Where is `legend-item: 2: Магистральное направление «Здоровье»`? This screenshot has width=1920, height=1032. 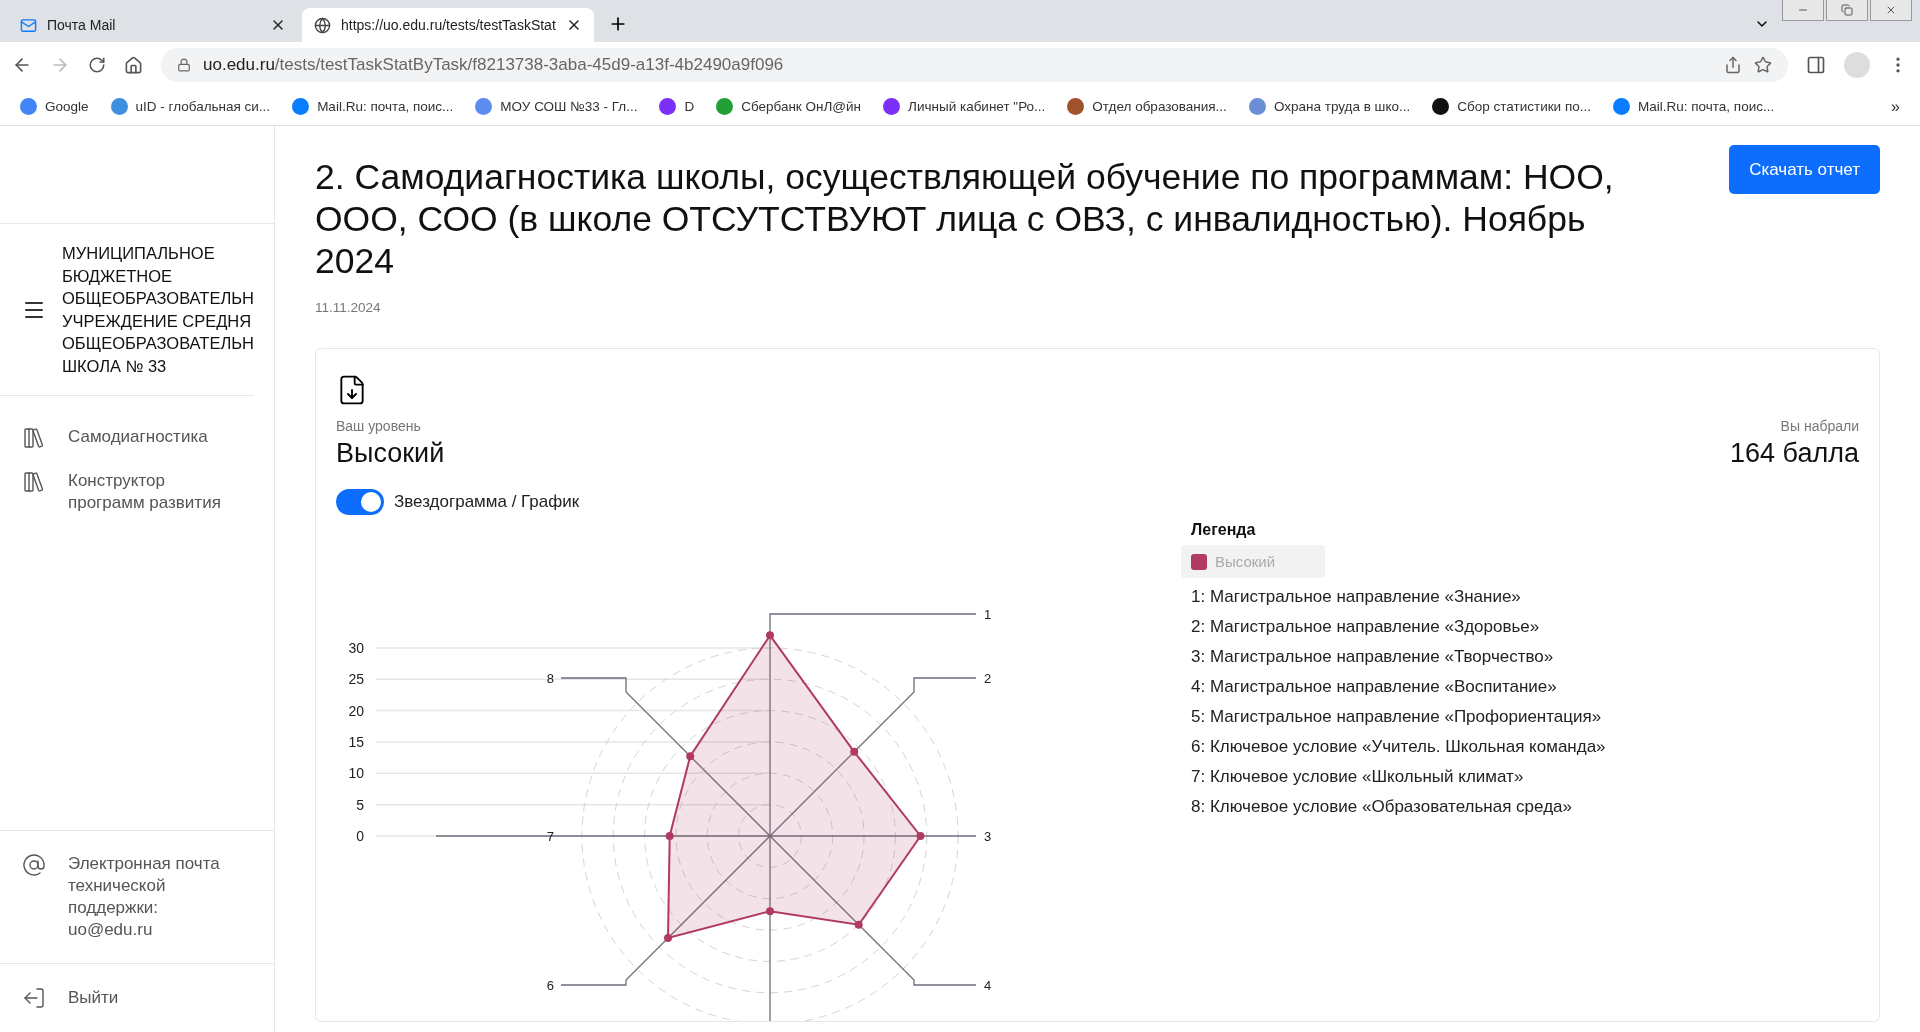 legend-item: 2: Магистральное направление «Здоровье» is located at coordinates (1366, 627).